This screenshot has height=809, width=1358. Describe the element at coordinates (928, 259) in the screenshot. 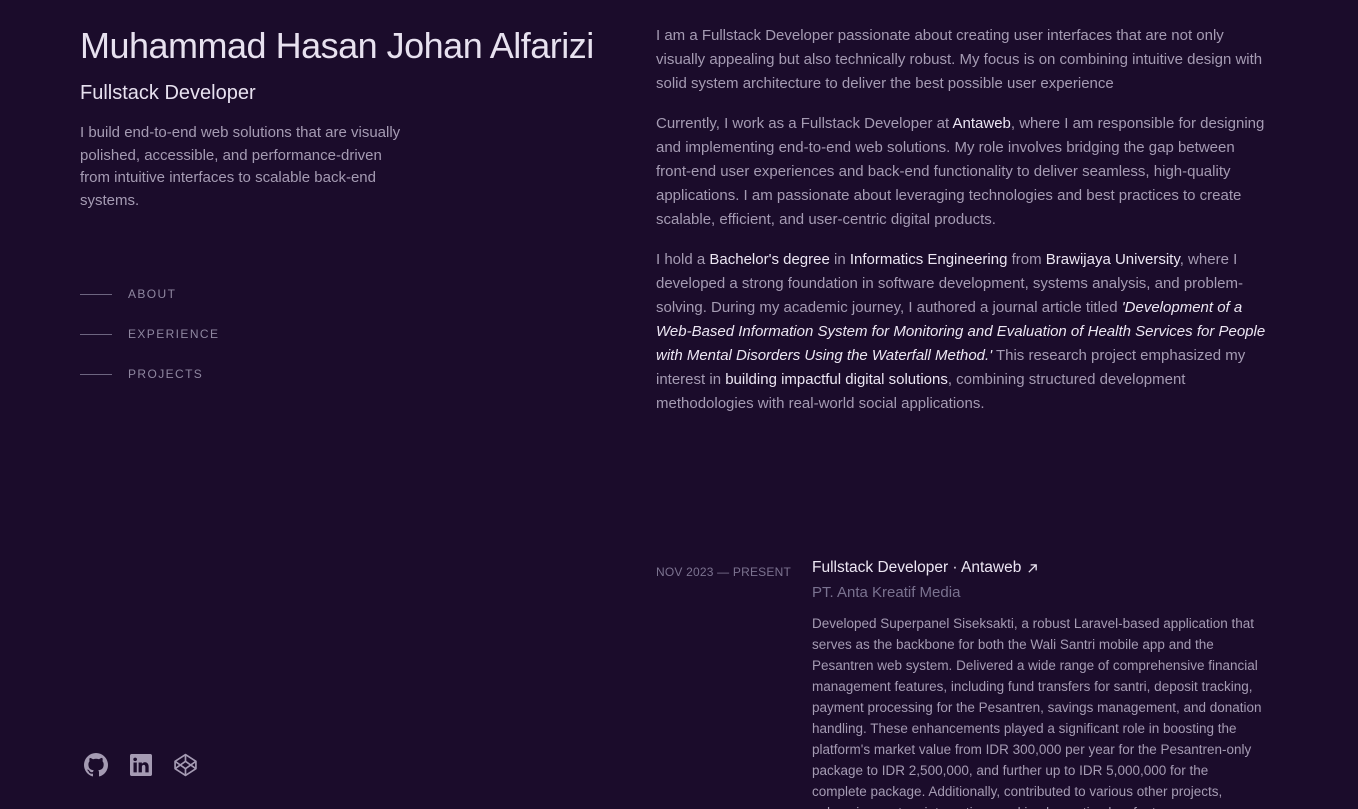

I see `major-highlight: Informatics Engineering` at that location.